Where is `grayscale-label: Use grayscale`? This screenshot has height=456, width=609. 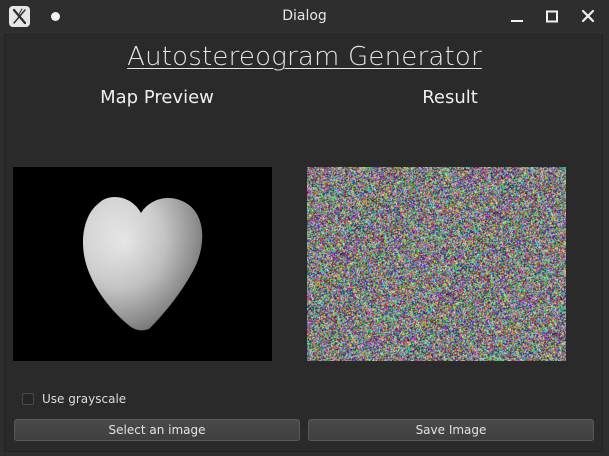
grayscale-label: Use grayscale is located at coordinates (84, 399).